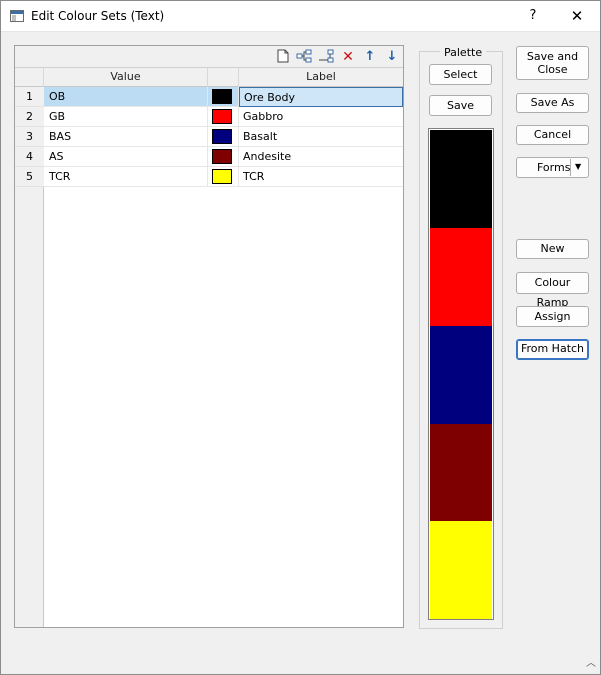  I want to click on app-window-icon, so click(17, 16).